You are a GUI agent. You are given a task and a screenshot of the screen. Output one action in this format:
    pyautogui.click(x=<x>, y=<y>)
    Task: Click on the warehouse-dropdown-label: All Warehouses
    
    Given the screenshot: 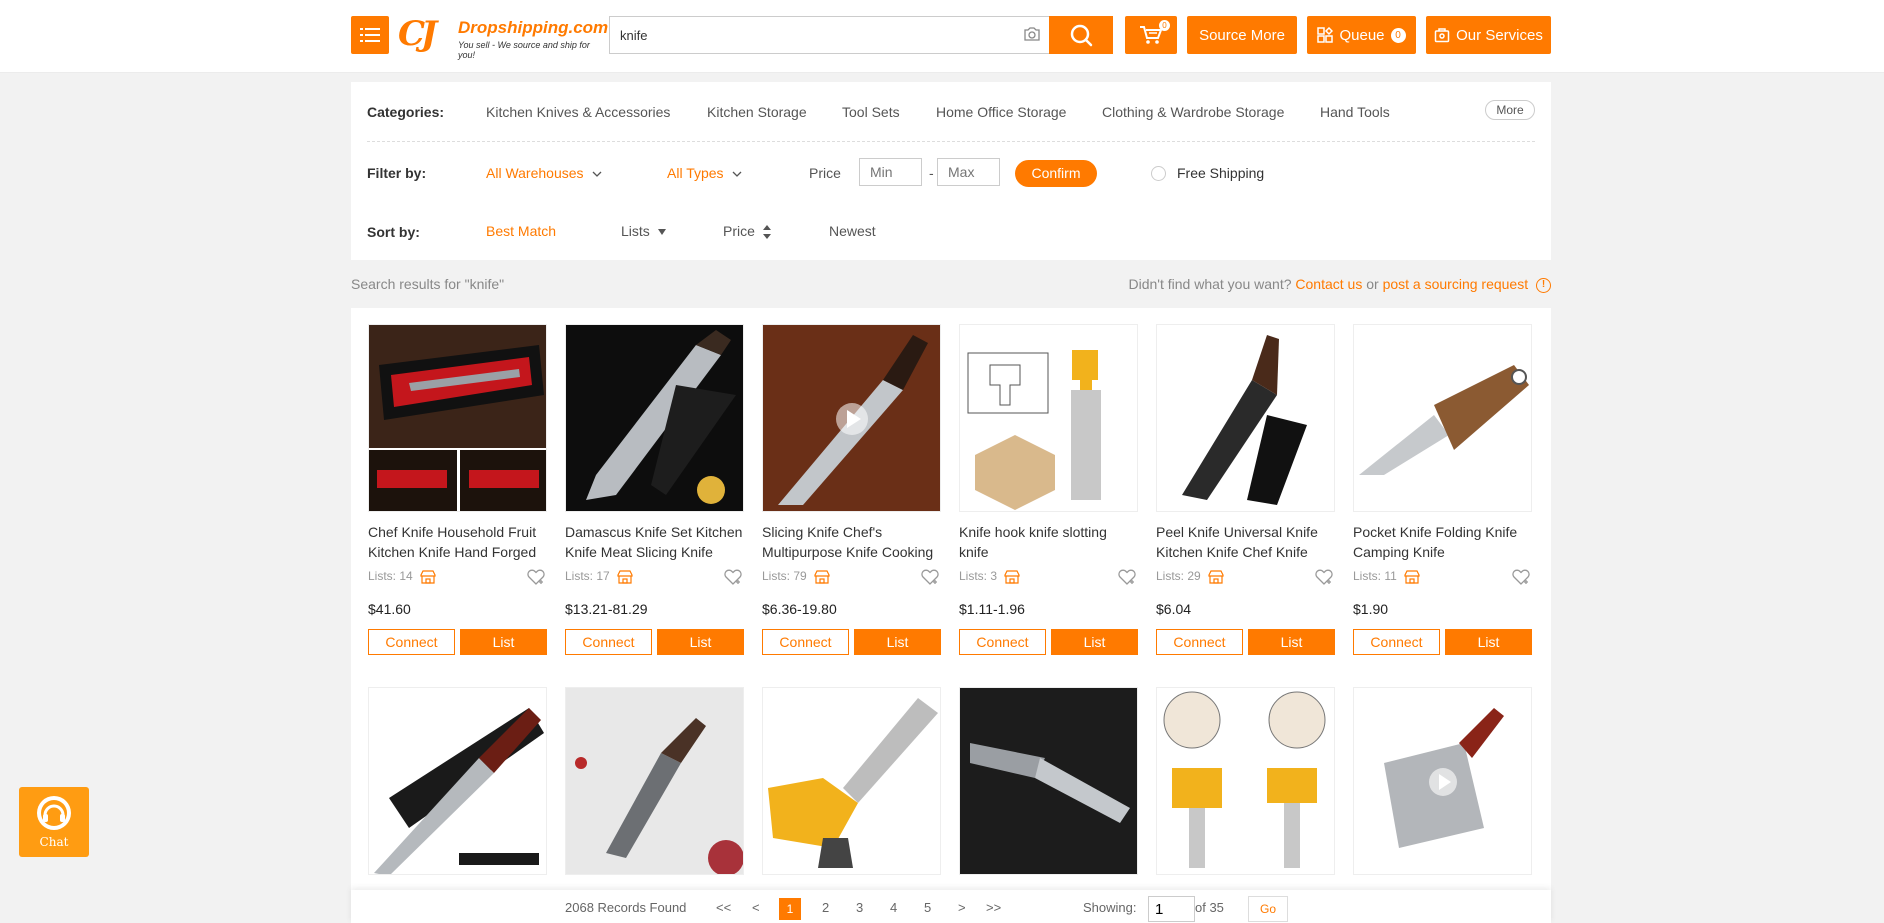 What is the action you would take?
    pyautogui.click(x=535, y=173)
    